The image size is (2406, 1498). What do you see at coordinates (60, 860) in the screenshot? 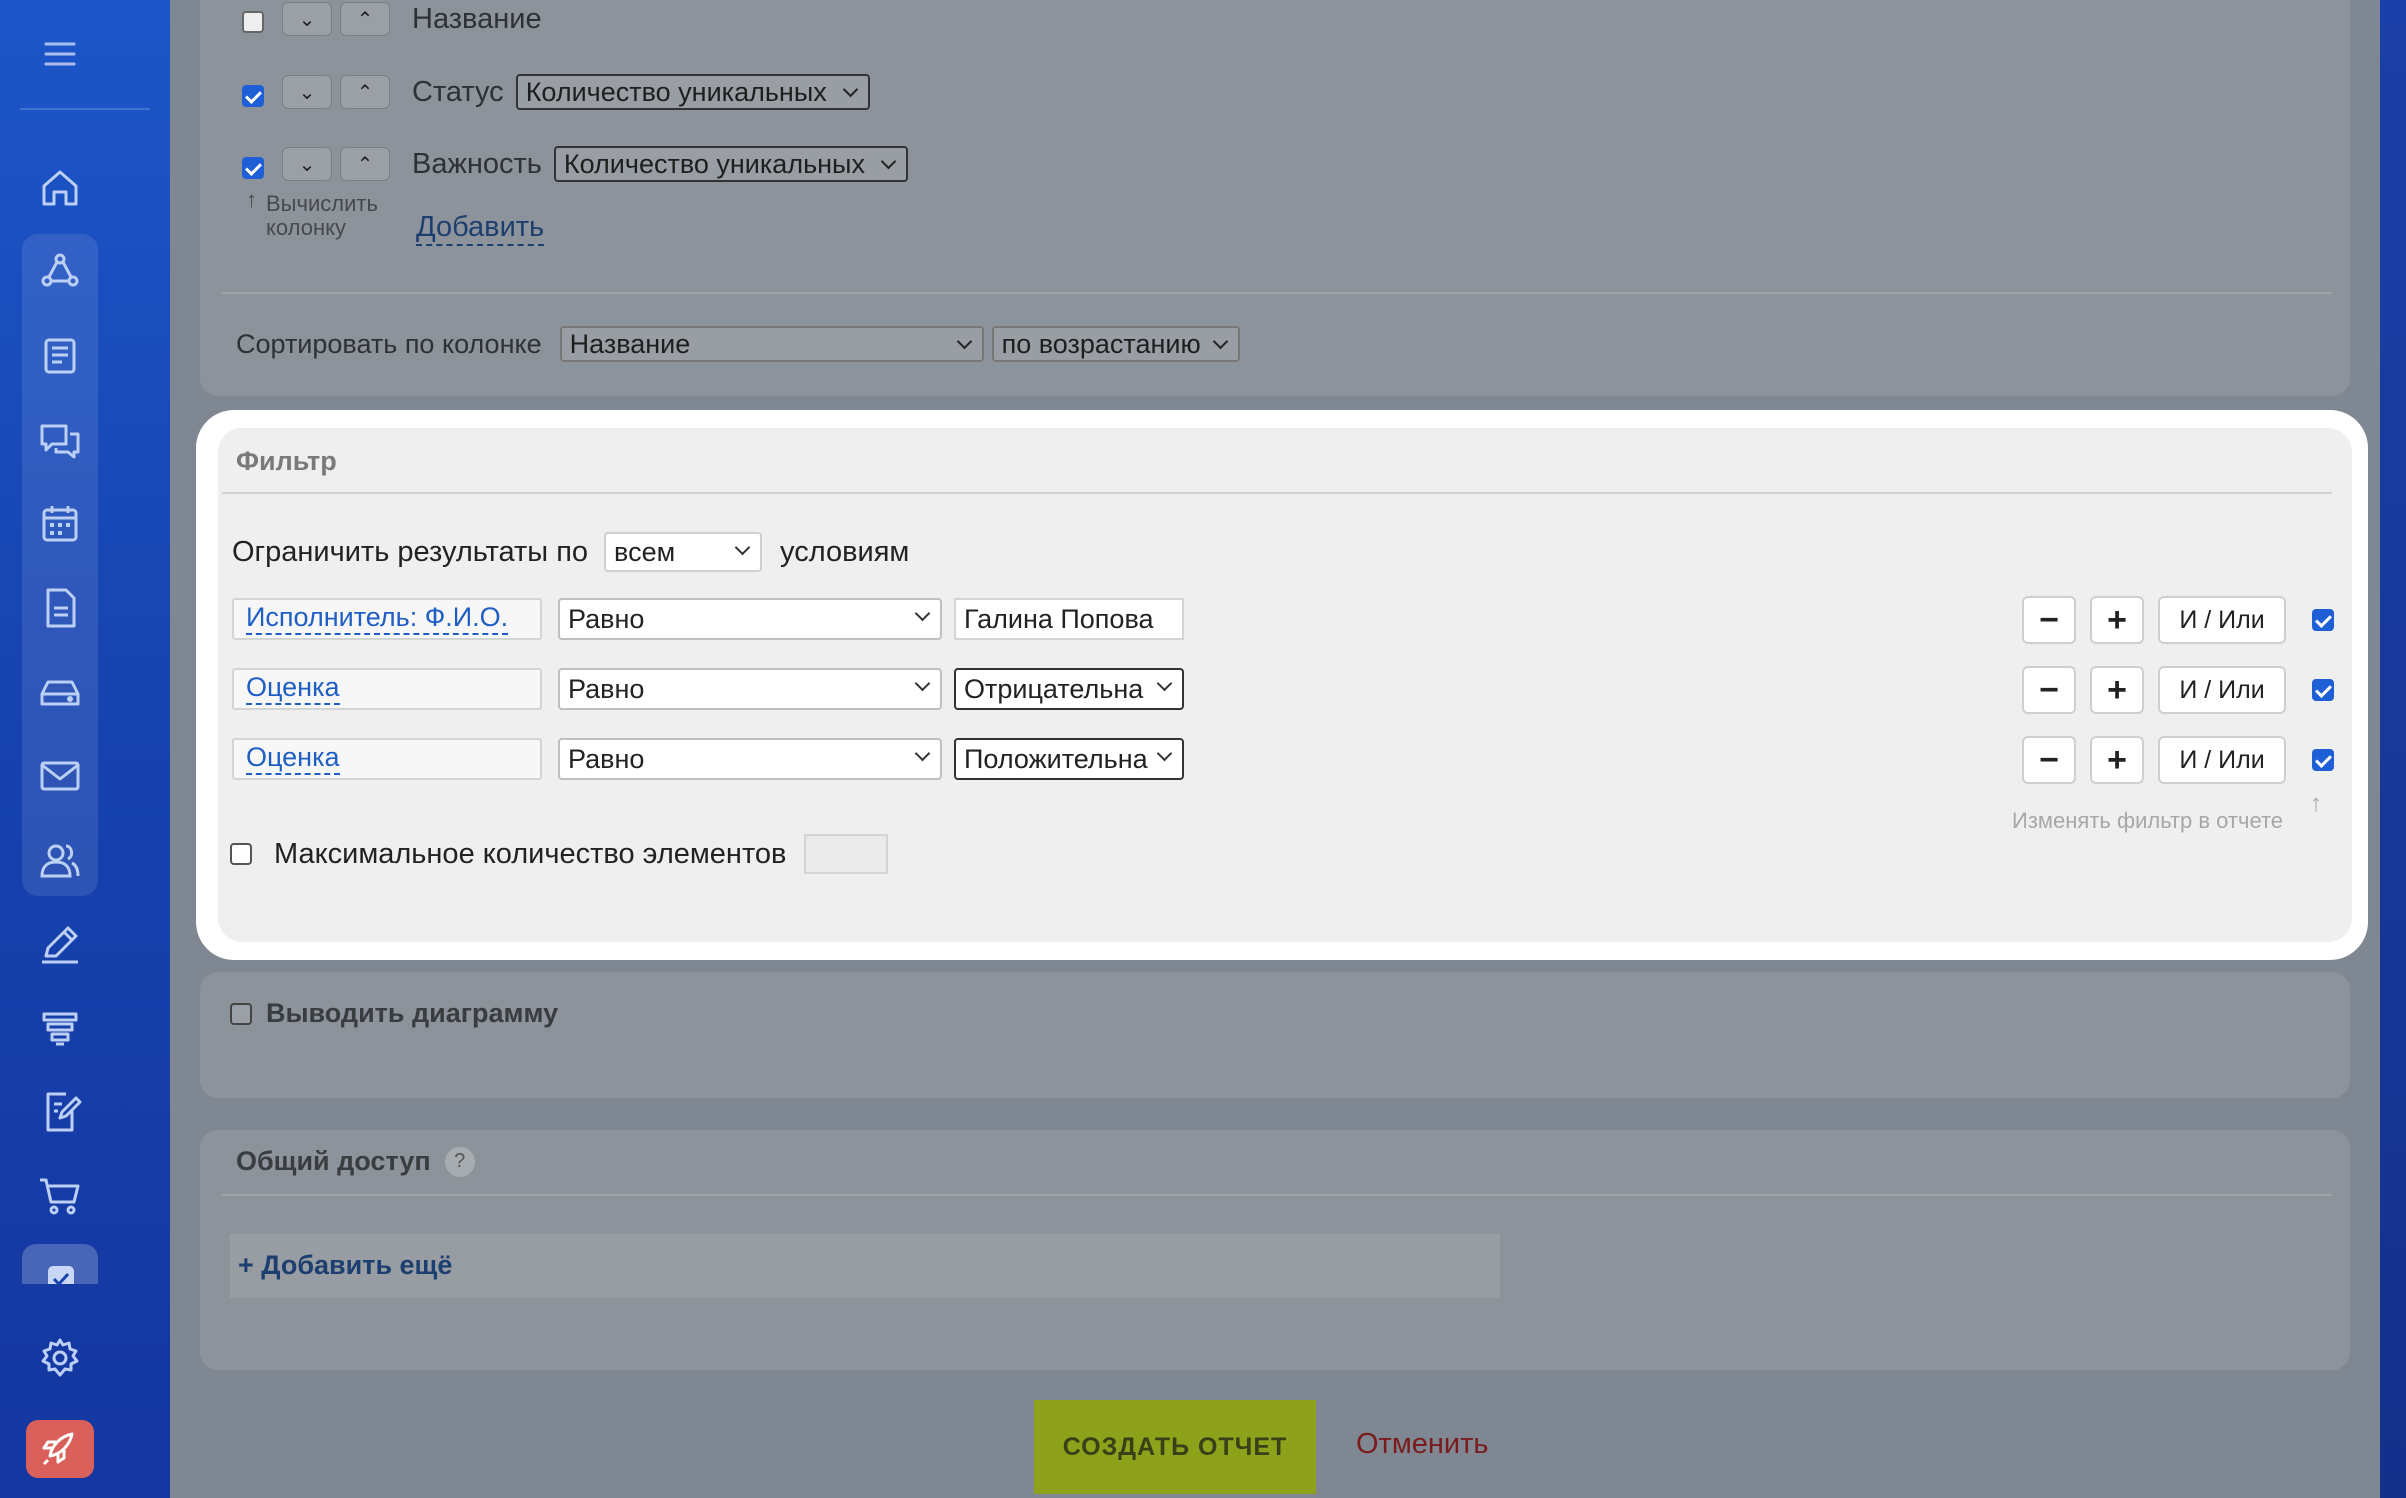
I see `users-icon` at bounding box center [60, 860].